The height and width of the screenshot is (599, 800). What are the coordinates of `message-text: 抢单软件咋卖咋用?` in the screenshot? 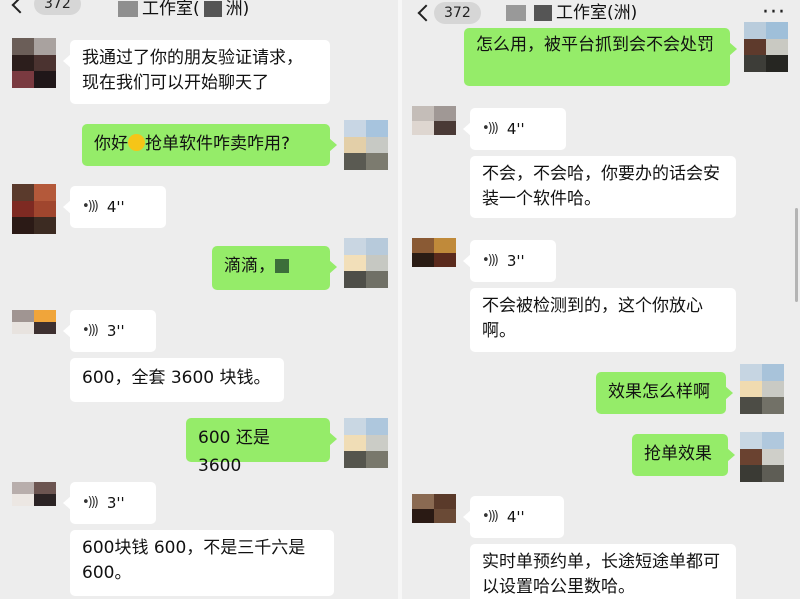 It's located at (218, 144).